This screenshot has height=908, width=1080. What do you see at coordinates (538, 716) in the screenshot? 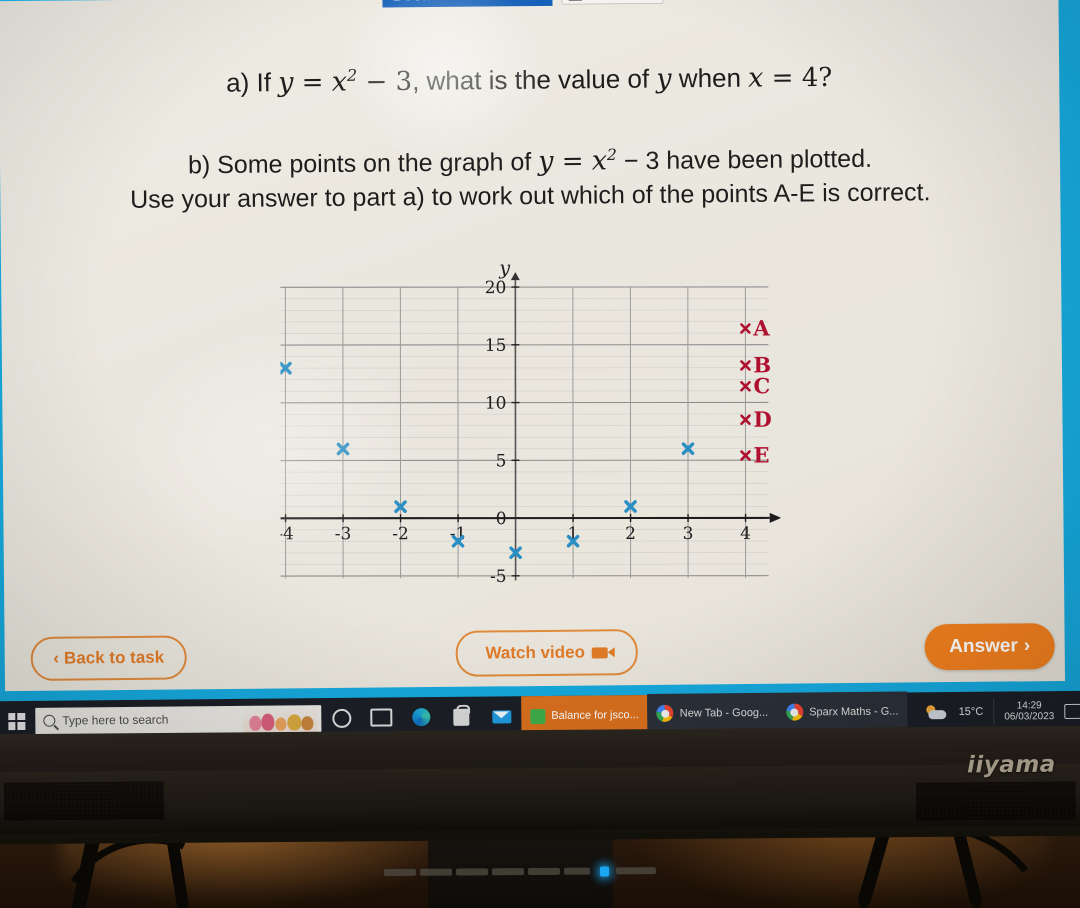
I see `balance-icon` at bounding box center [538, 716].